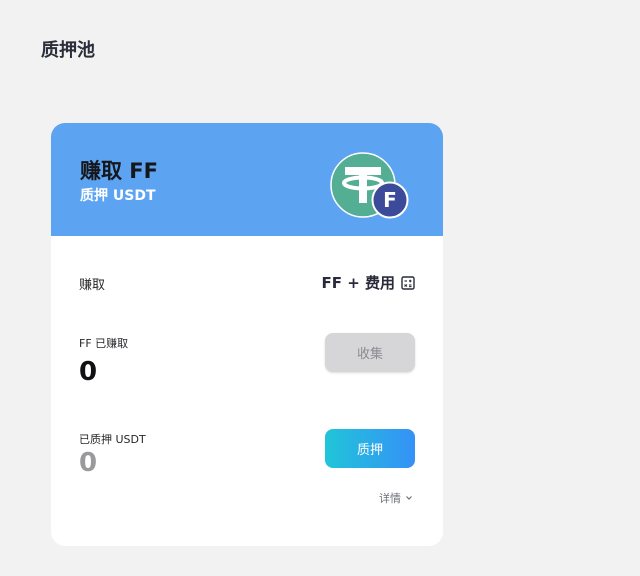  What do you see at coordinates (68, 50) in the screenshot?
I see `page-title: 质押池` at bounding box center [68, 50].